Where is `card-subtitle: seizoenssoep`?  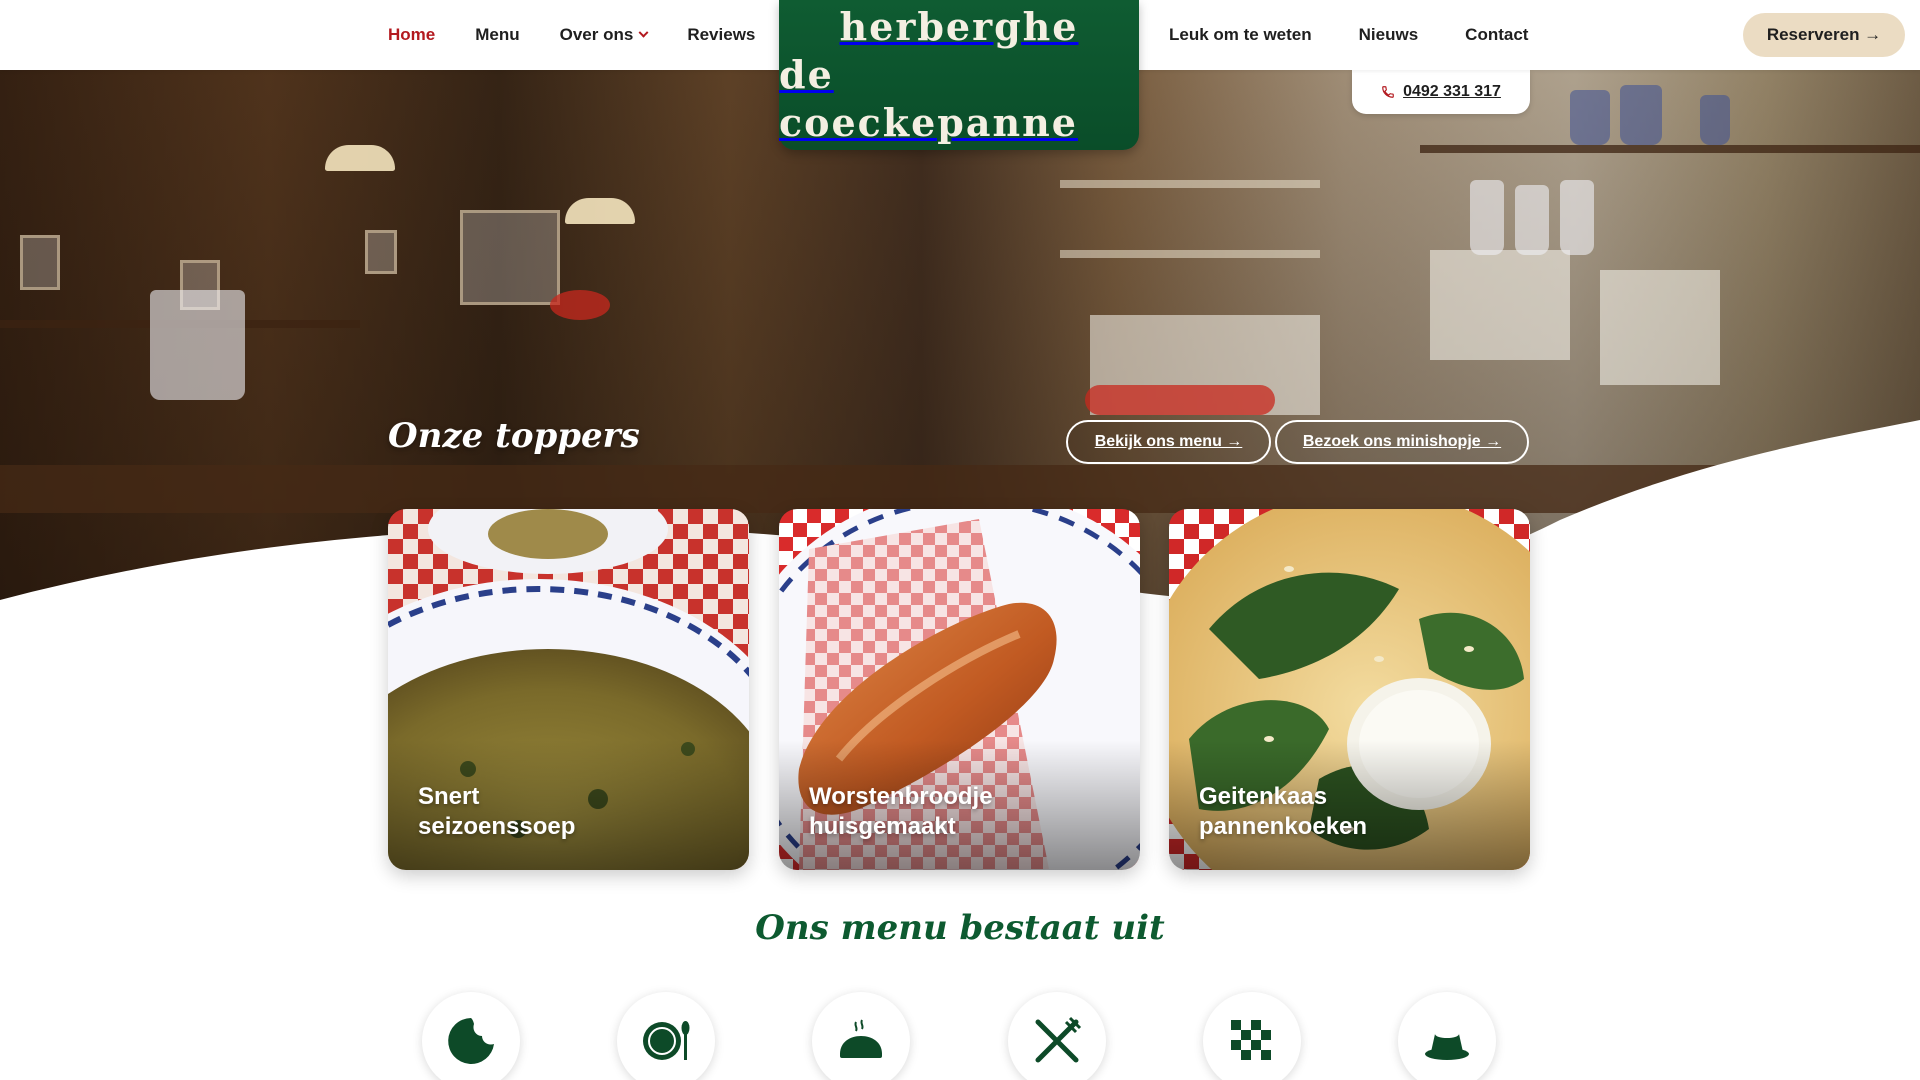
card-subtitle: seizoenssoep is located at coordinates (497, 826).